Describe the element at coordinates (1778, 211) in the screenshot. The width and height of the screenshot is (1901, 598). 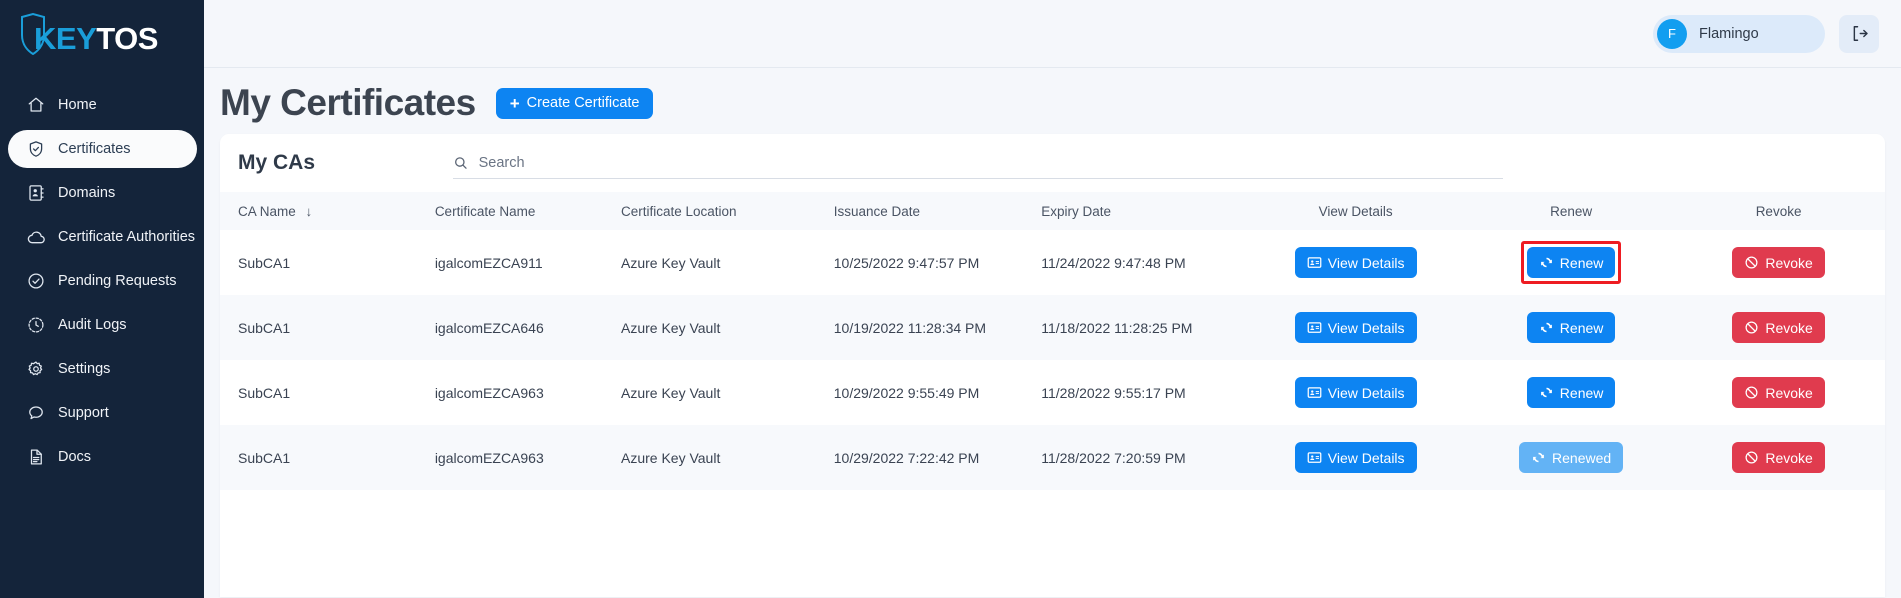
I see `column-header-revoke: Revoke` at that location.